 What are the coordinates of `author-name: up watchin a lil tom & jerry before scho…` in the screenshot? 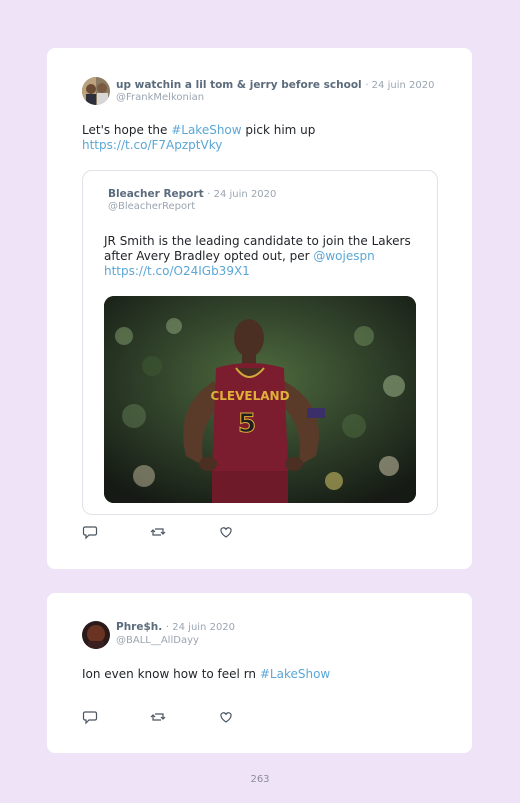 It's located at (239, 85).